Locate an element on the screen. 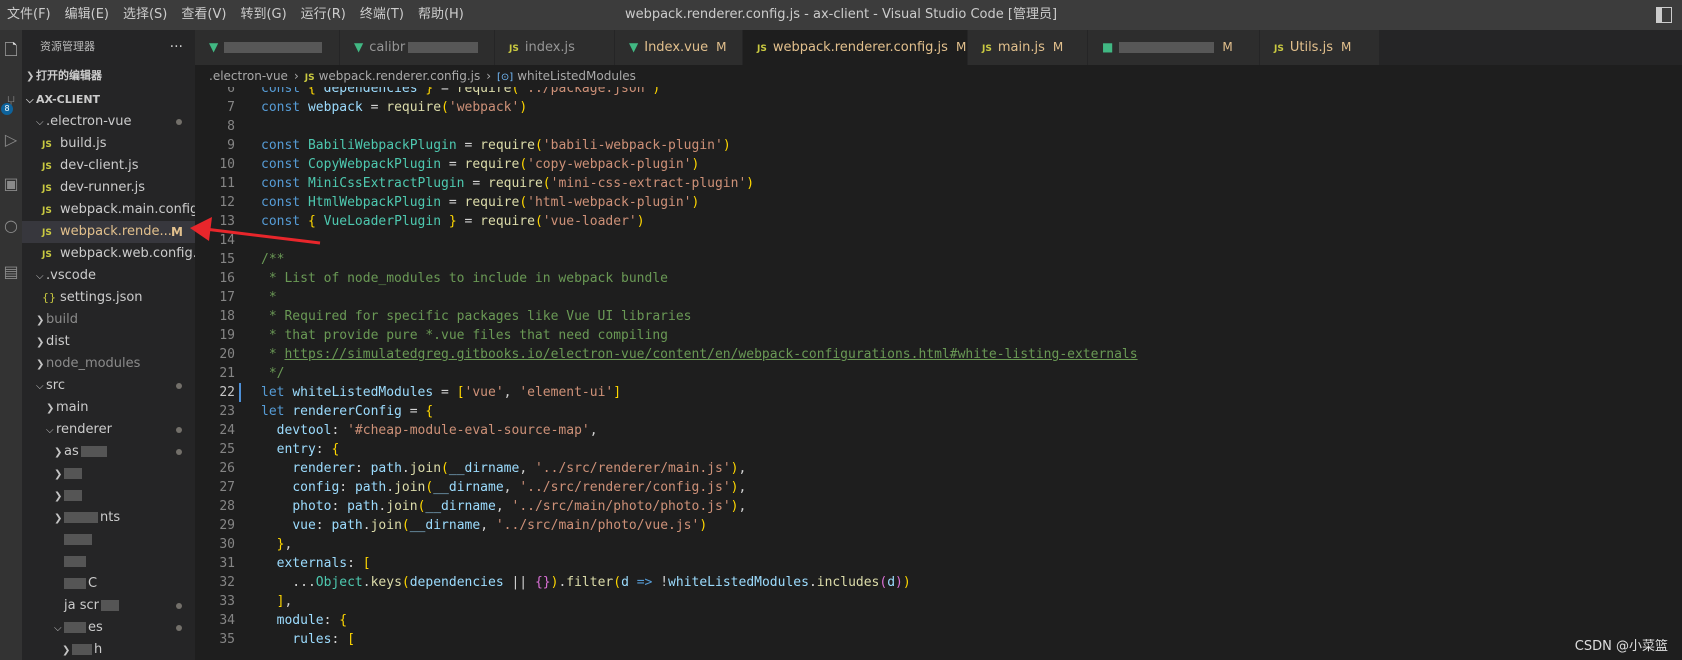 The height and width of the screenshot is (660, 1682). layout-toggle-icon is located at coordinates (1664, 15).